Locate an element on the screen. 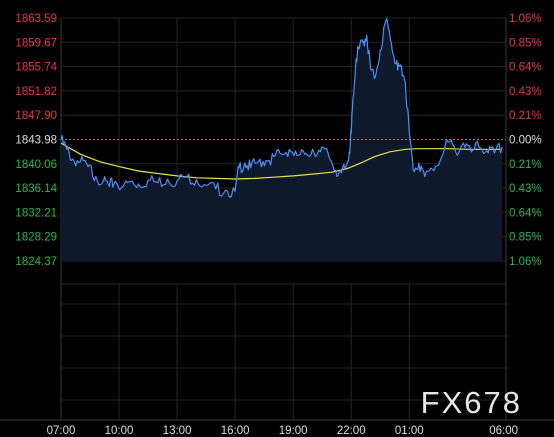  time-tick-label: 10:00 is located at coordinates (119, 431).